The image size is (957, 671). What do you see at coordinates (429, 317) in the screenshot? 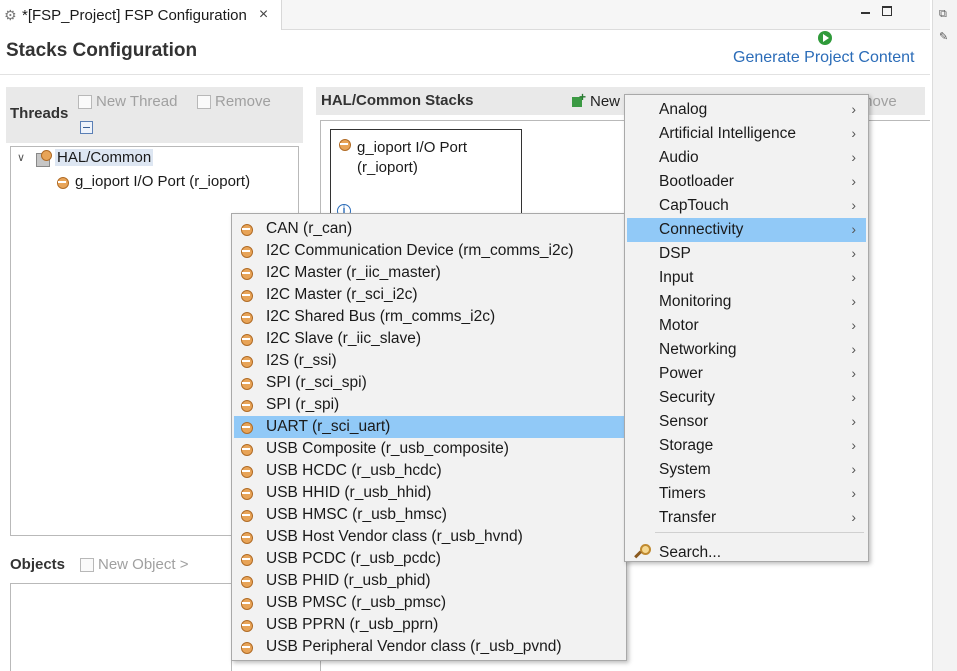
I see `submenu-item: I2C Shared Bus (rm_comms_i2c)` at bounding box center [429, 317].